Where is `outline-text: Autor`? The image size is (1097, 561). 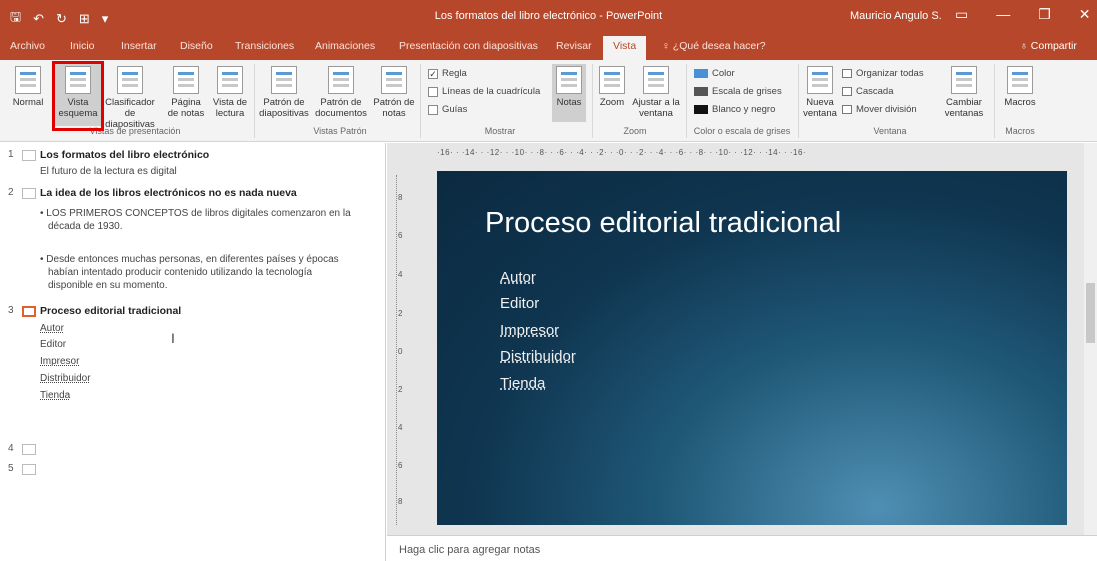 outline-text: Autor is located at coordinates (52, 328).